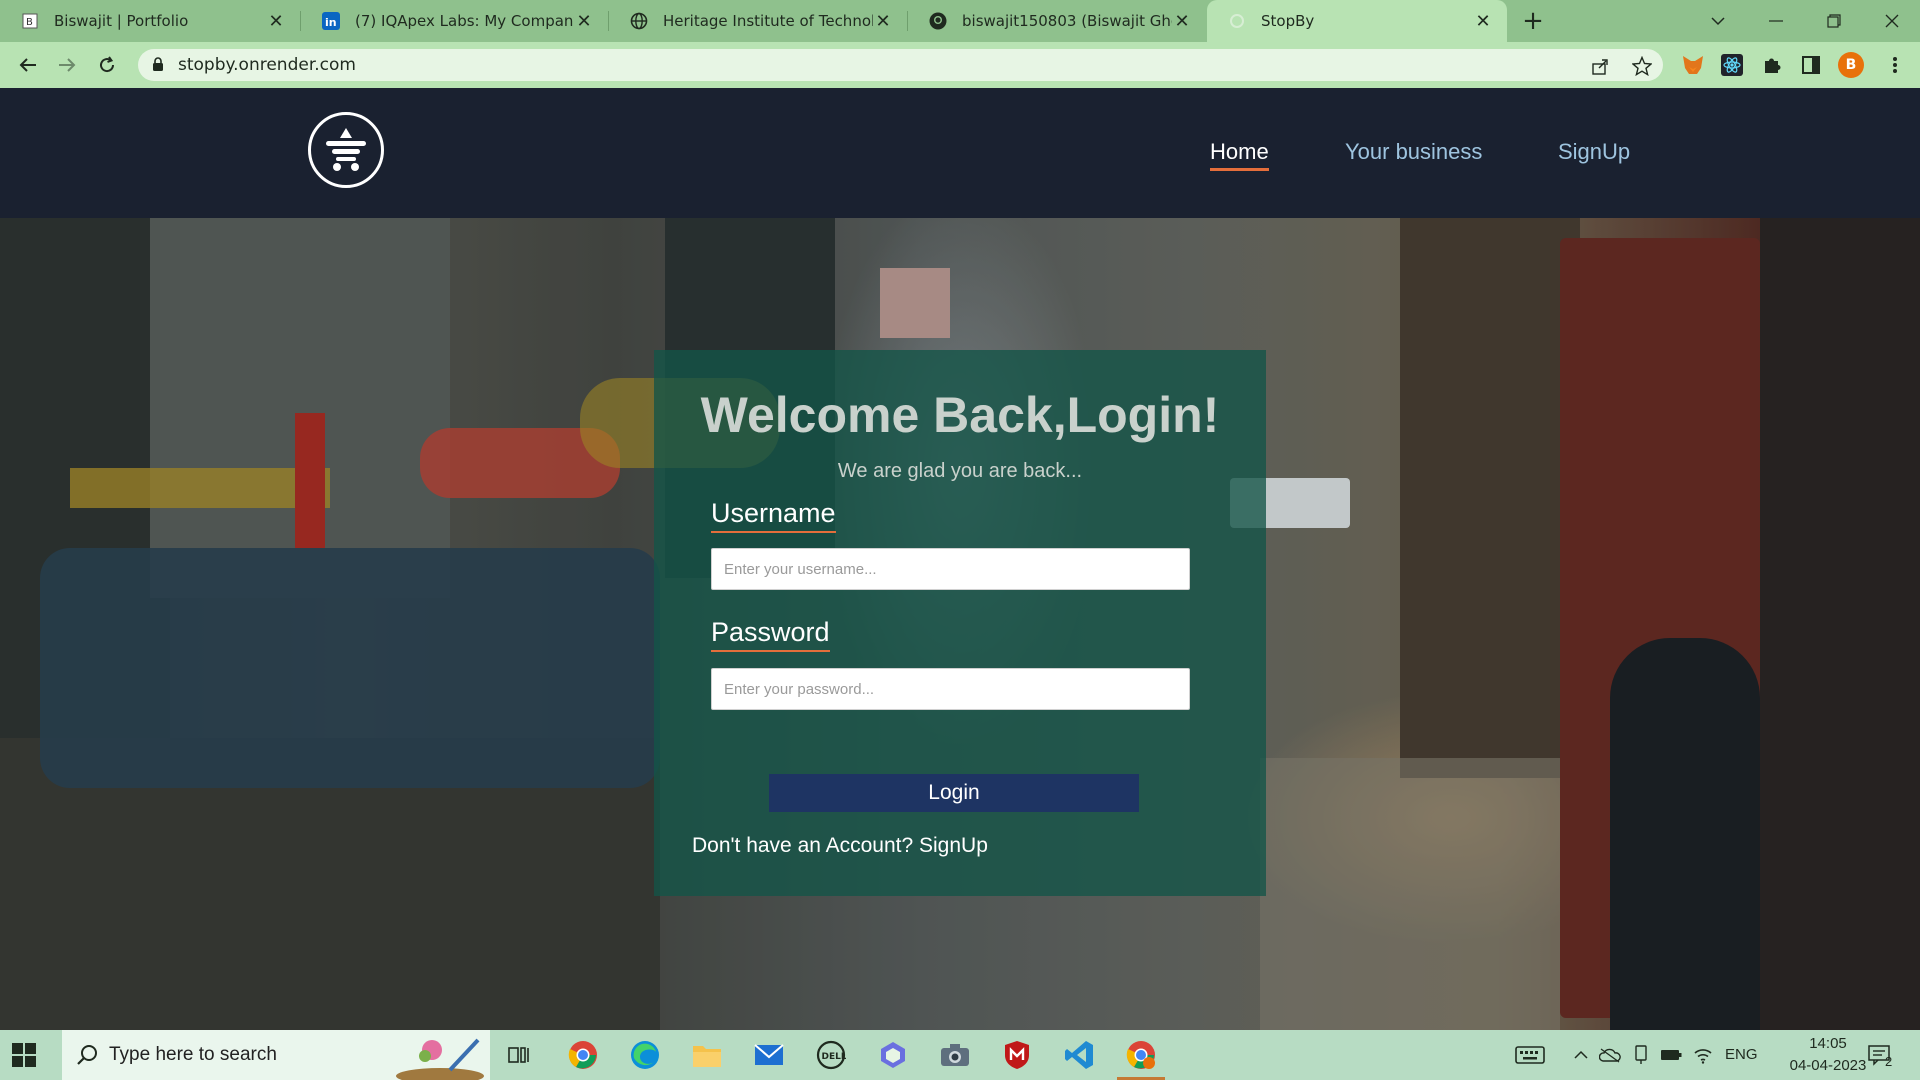 This screenshot has height=1080, width=1920. I want to click on notification-count-badge: 2, so click(1889, 1061).